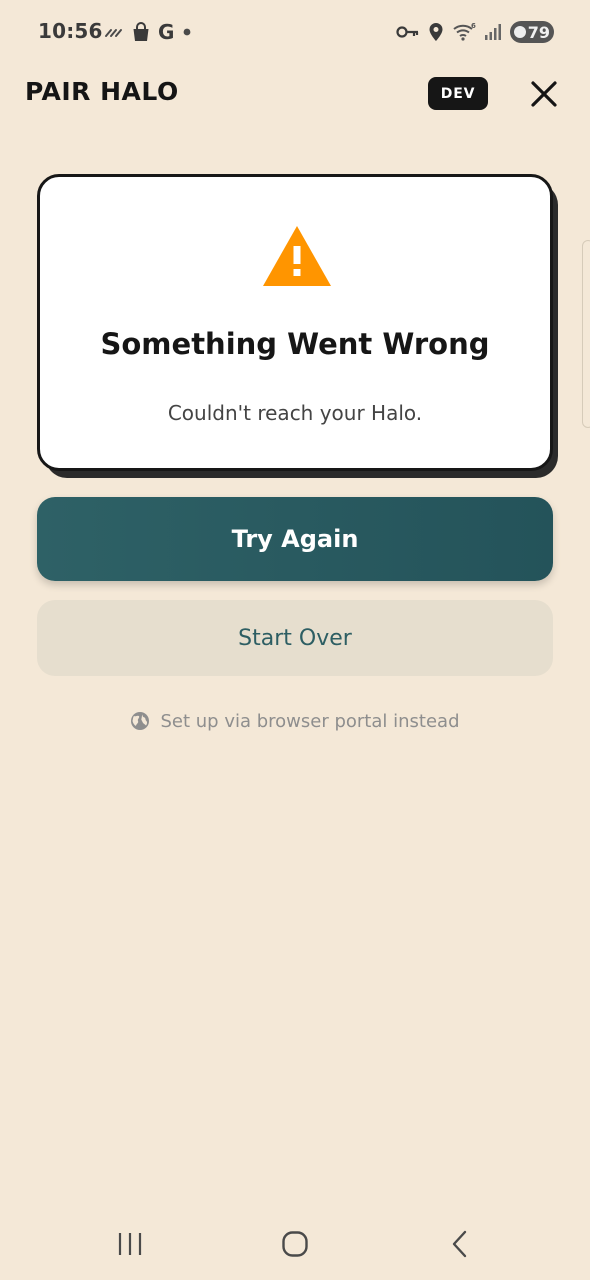  I want to click on page-title: PAIR HALO, so click(102, 91).